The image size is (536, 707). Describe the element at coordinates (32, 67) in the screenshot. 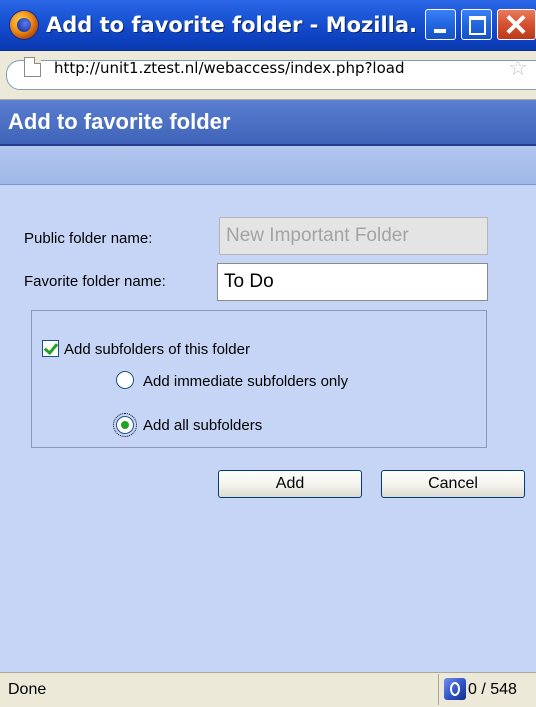

I see `page-icon` at that location.